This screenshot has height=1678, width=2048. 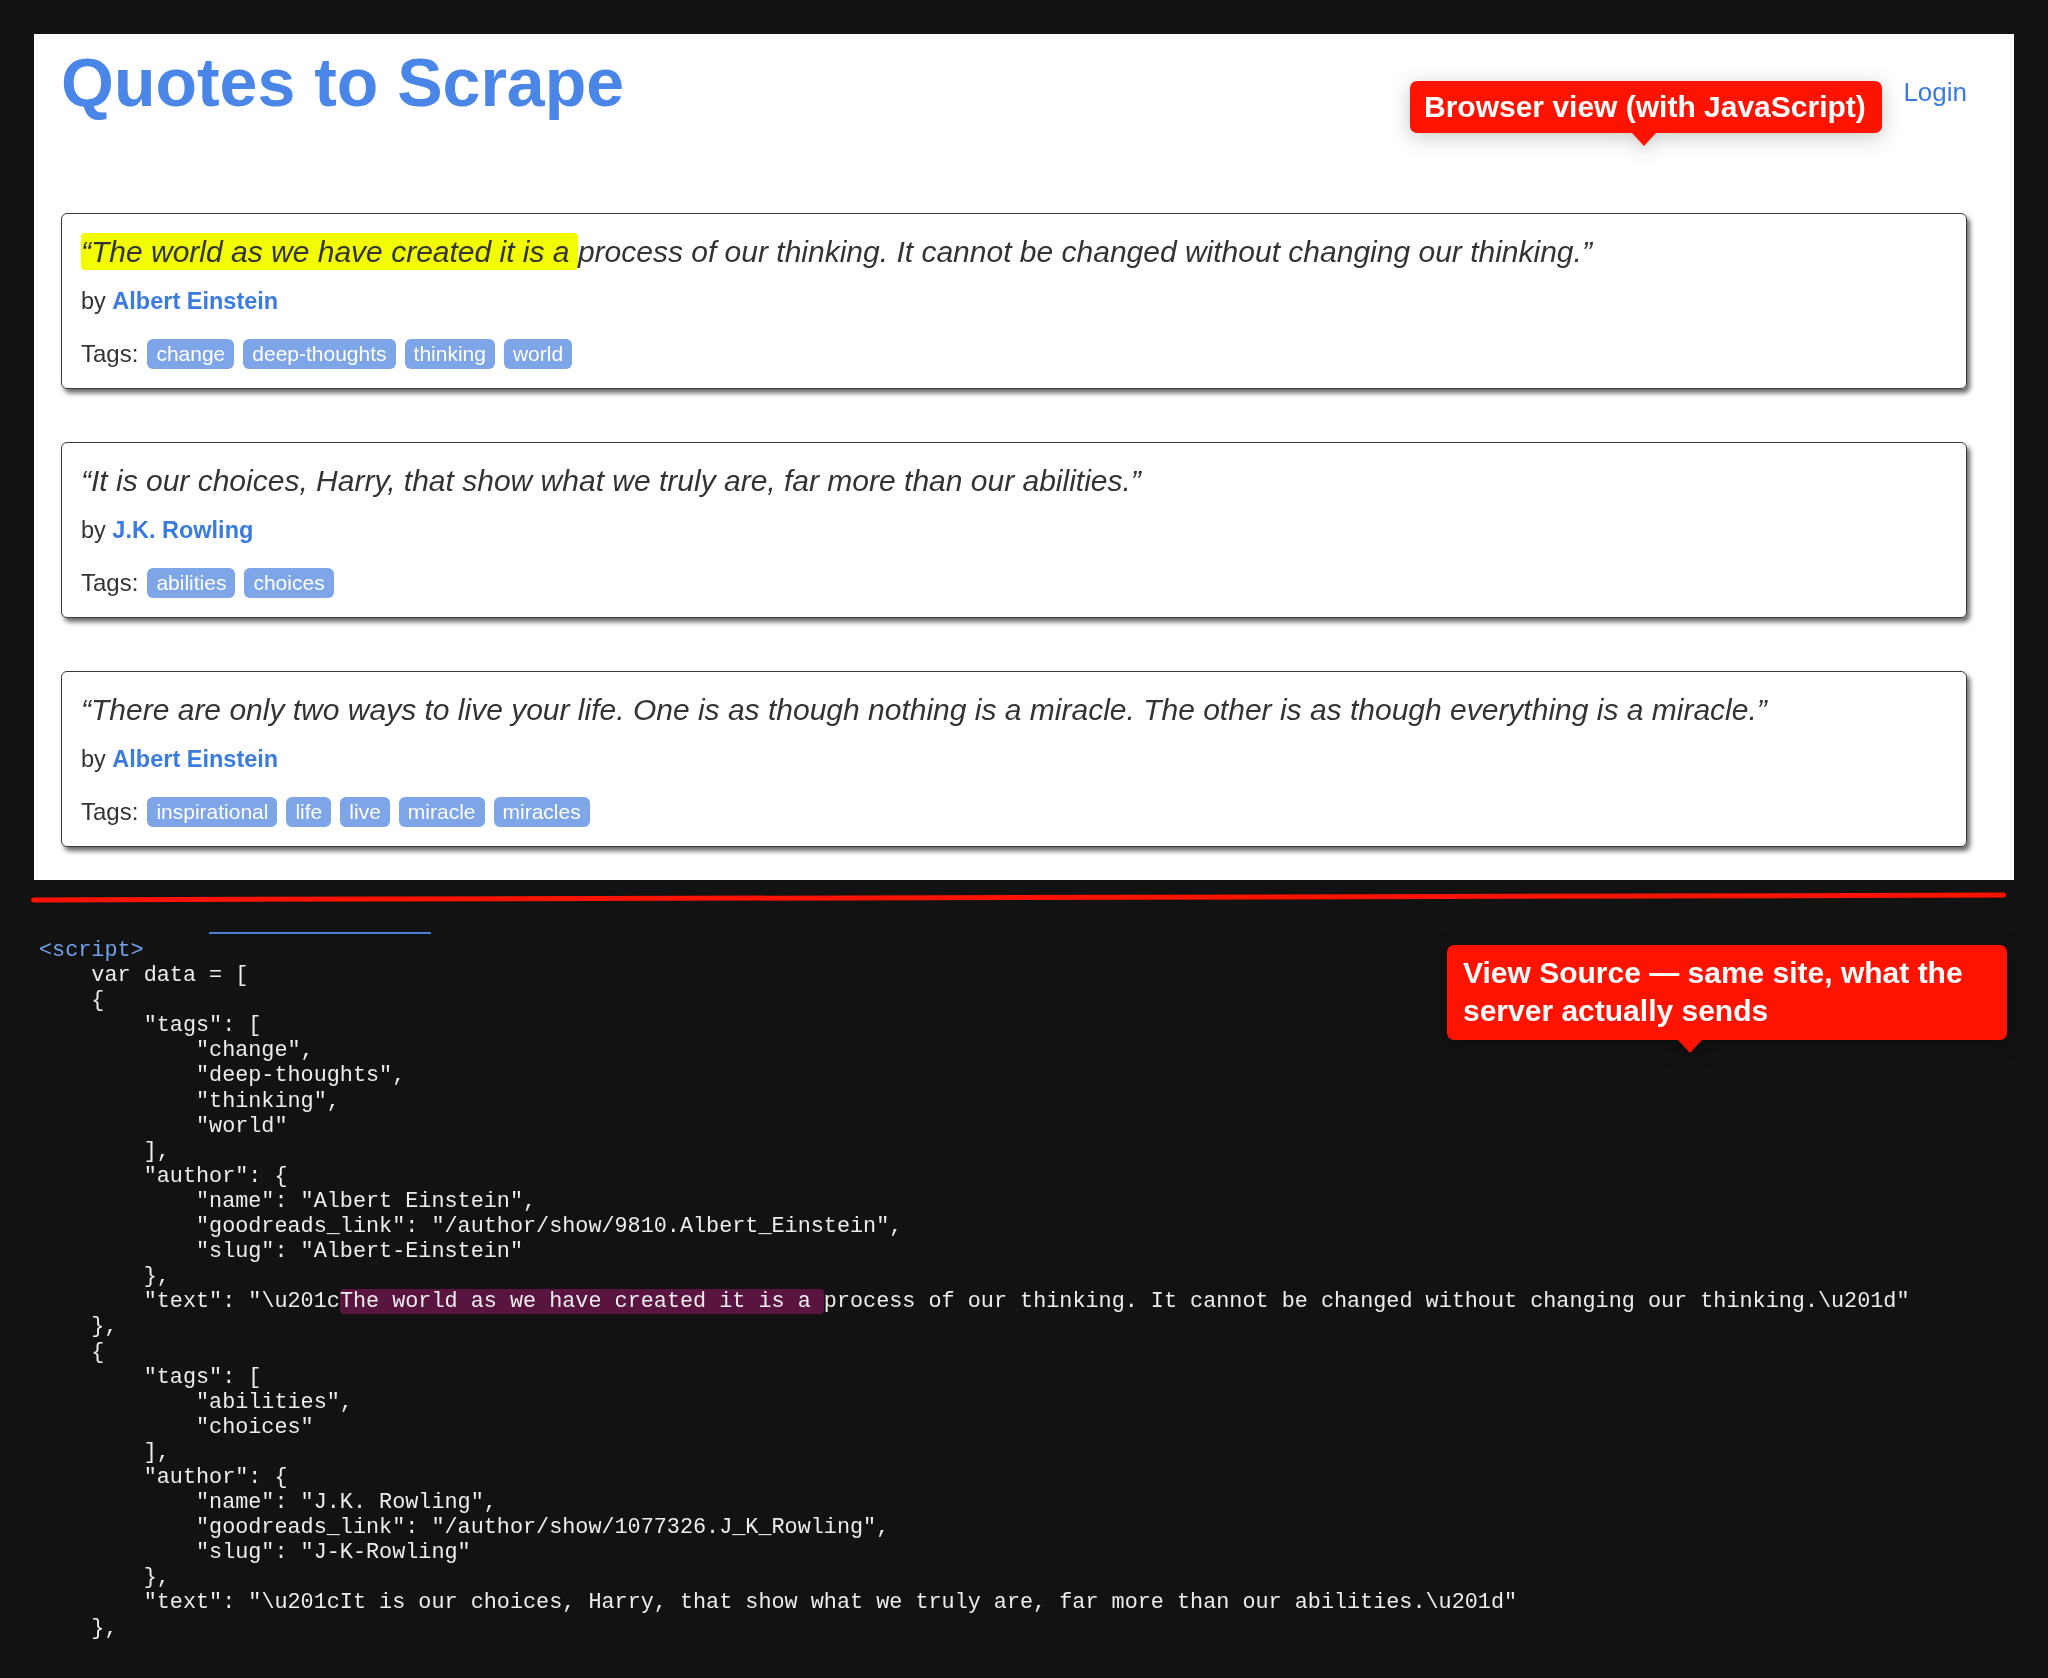 I want to click on login-link: Login, so click(x=1935, y=92).